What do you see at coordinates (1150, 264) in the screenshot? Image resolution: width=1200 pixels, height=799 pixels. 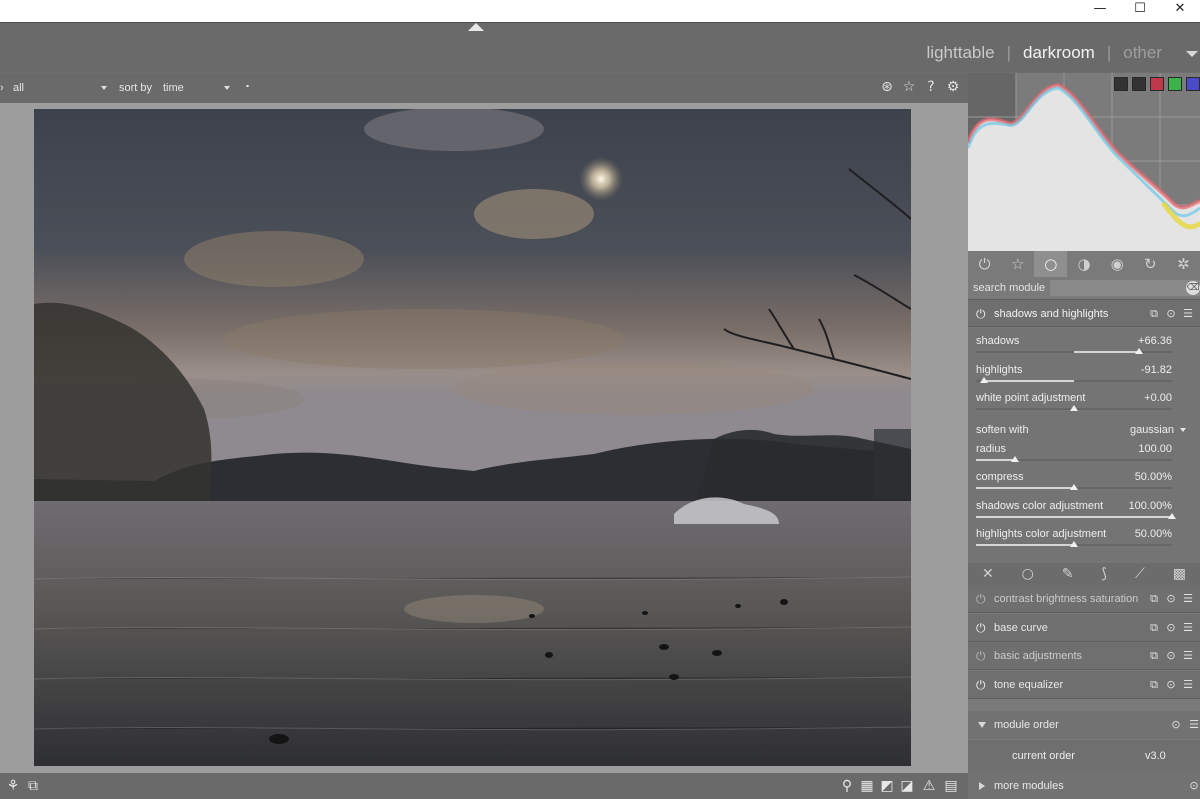 I see `tab-correct-refresh-icon: ↻` at bounding box center [1150, 264].